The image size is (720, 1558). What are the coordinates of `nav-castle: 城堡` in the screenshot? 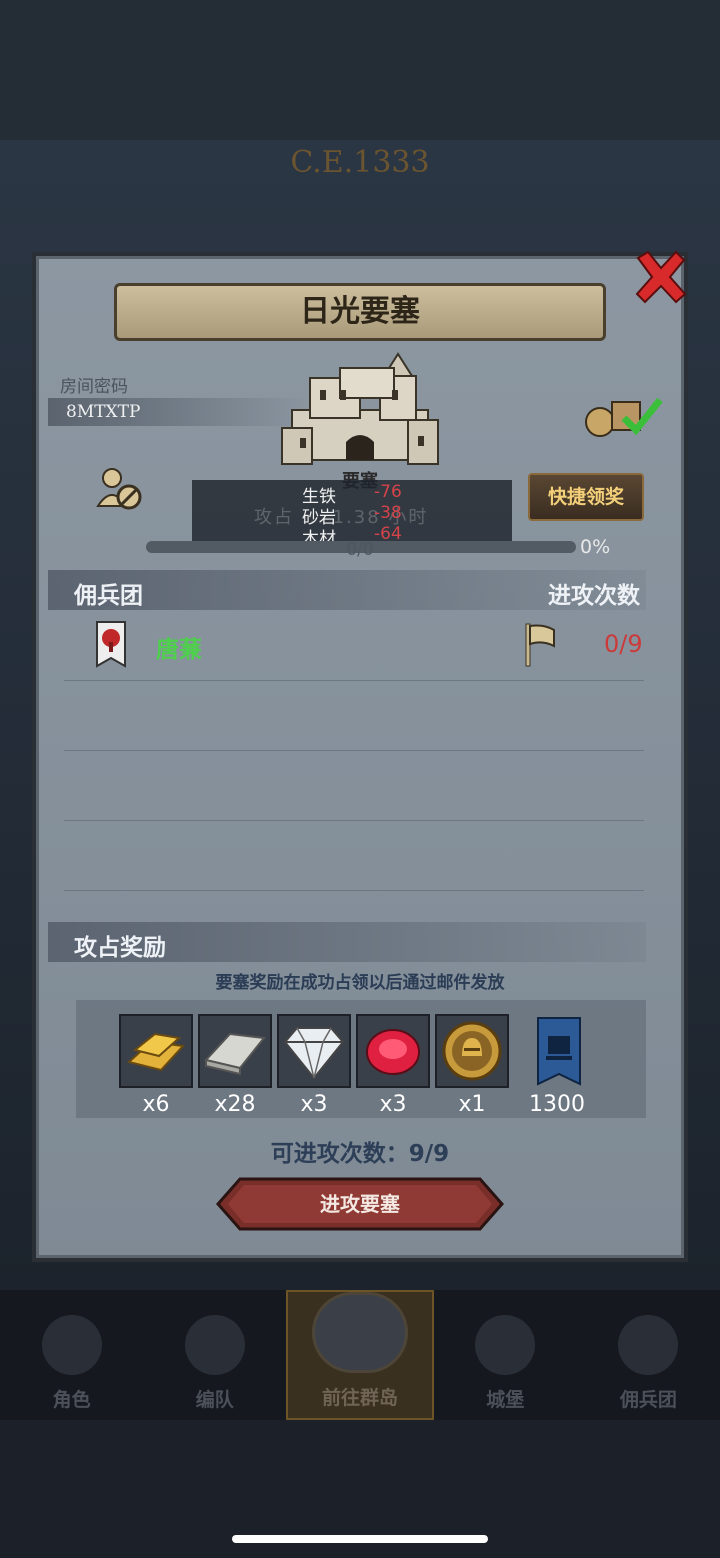 It's located at (505, 1355).